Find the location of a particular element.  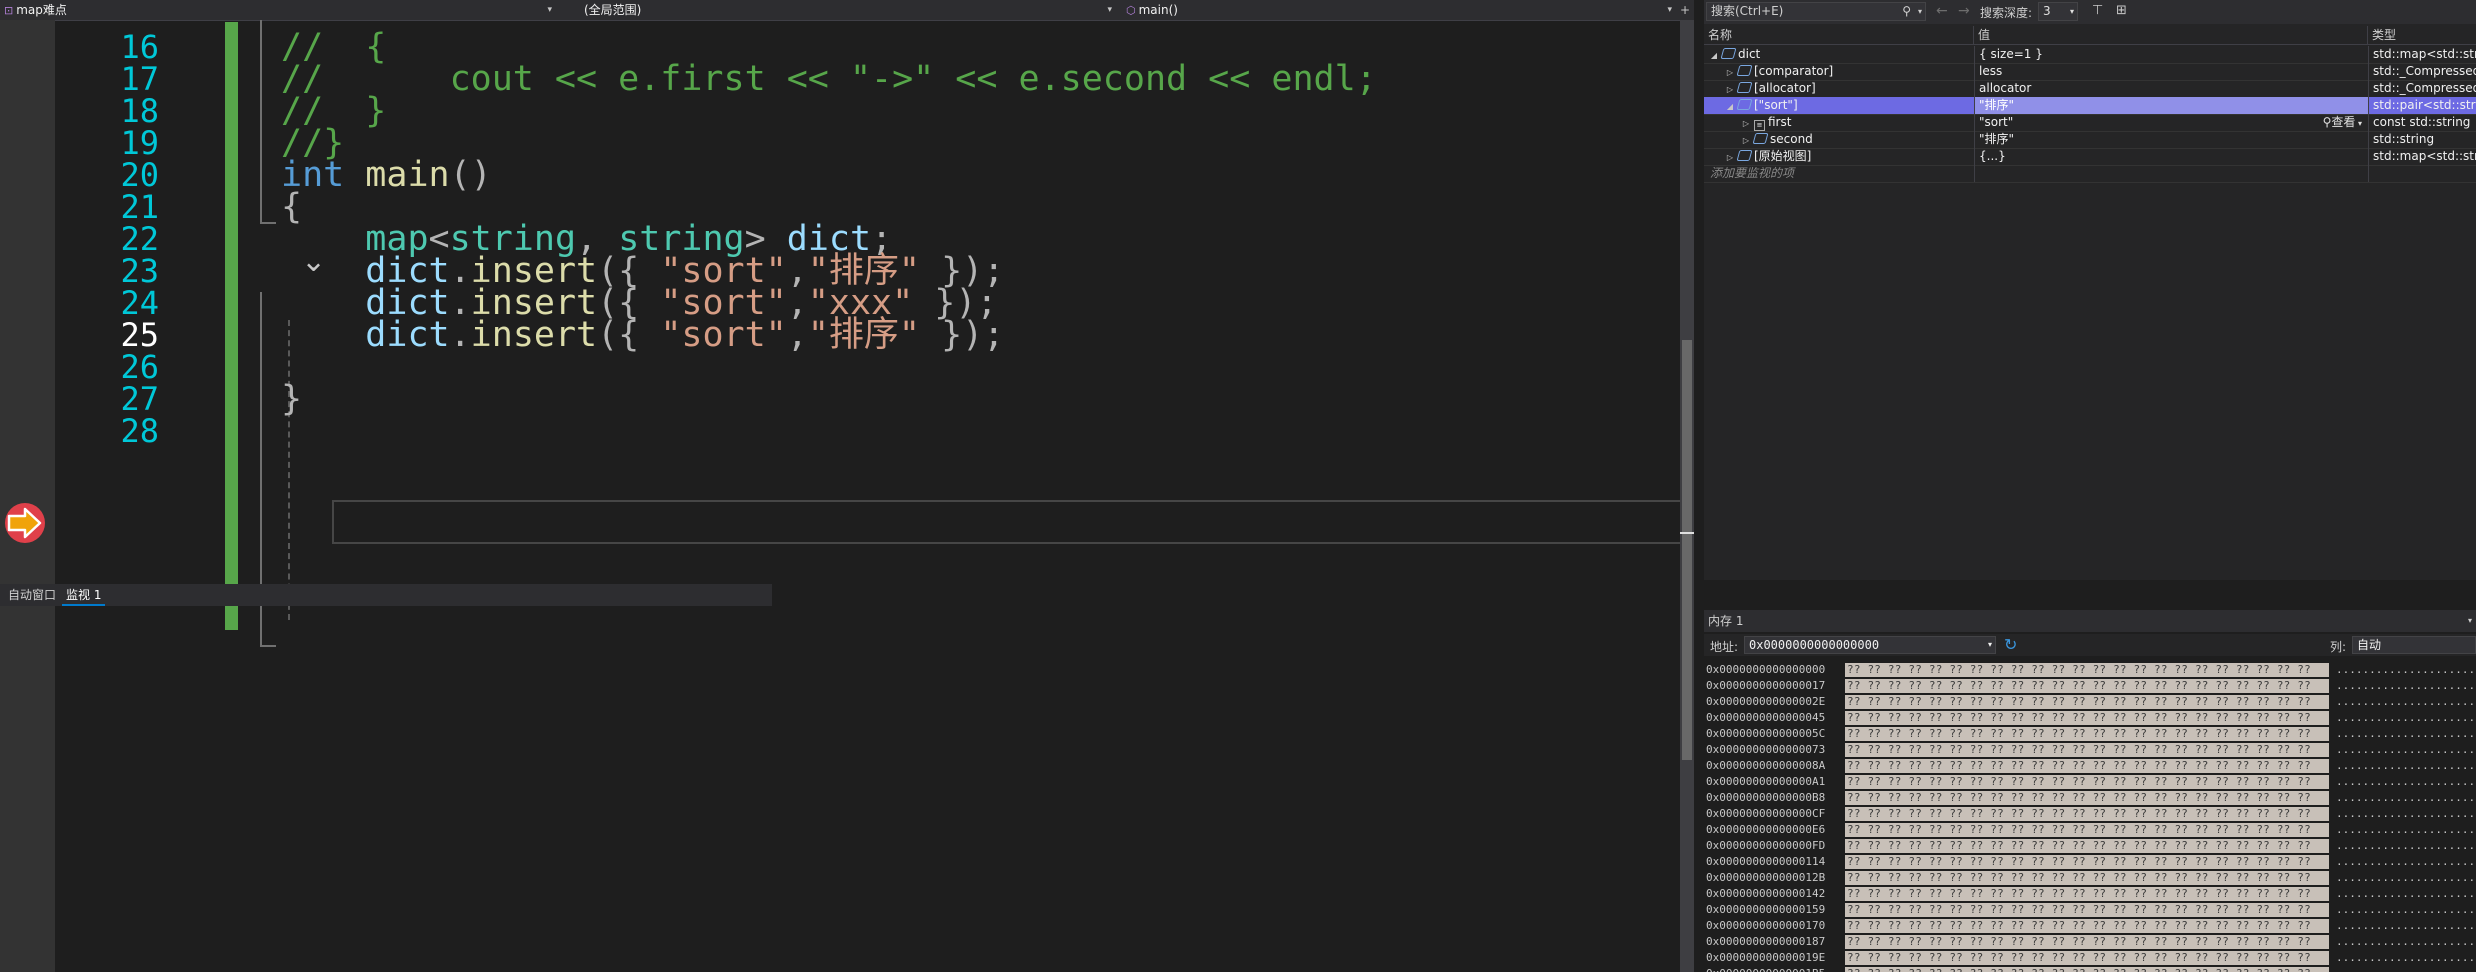

project-dropdown: ⊡ map难点 ▾ is located at coordinates (278, 10).